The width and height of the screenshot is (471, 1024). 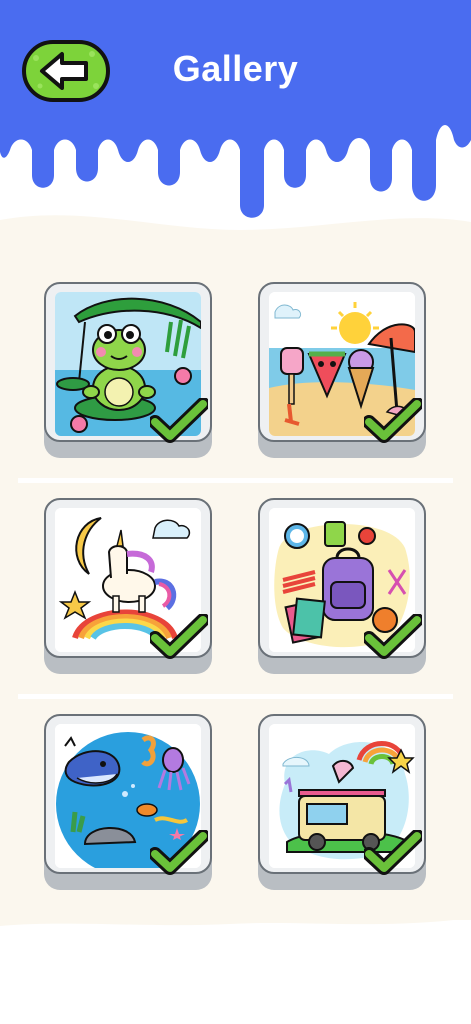 What do you see at coordinates (128, 802) in the screenshot?
I see `gallery-item-ocean` at bounding box center [128, 802].